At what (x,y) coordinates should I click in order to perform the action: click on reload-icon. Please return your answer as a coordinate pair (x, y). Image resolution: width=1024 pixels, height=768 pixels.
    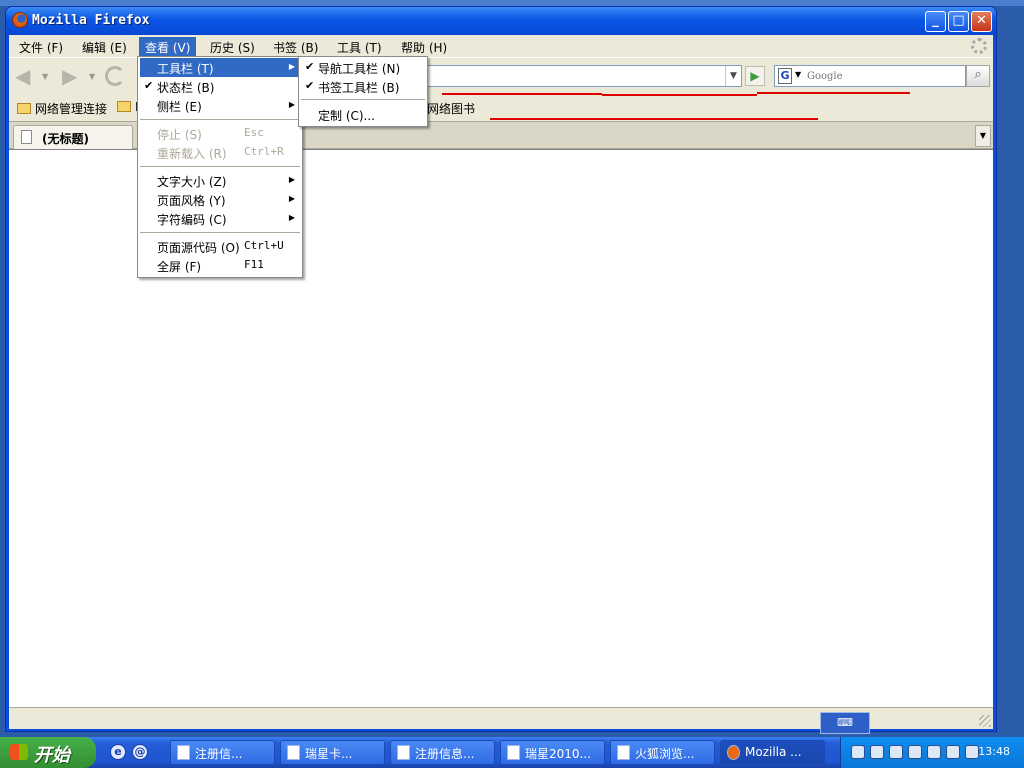
    Looking at the image, I should click on (115, 76).